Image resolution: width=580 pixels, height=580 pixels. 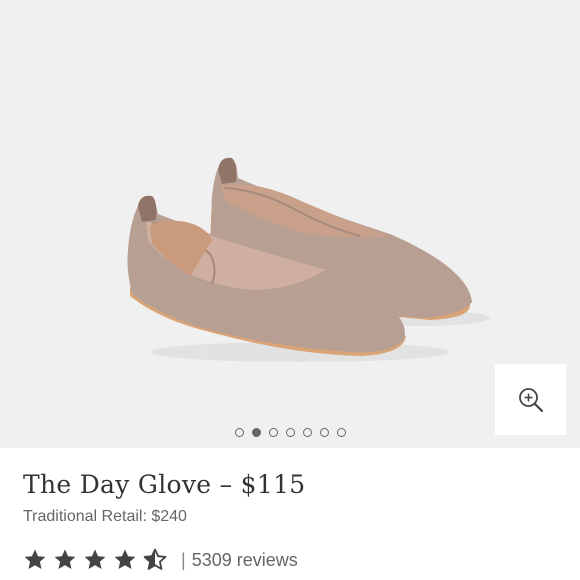 What do you see at coordinates (245, 560) in the screenshot?
I see `reviews-link: 5309 reviews` at bounding box center [245, 560].